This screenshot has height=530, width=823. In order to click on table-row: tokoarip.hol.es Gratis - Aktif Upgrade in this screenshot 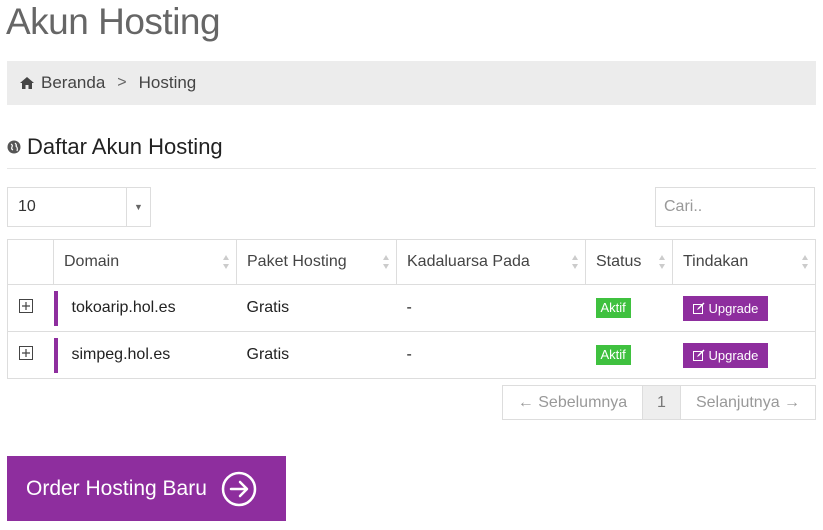, I will do `click(411, 308)`.